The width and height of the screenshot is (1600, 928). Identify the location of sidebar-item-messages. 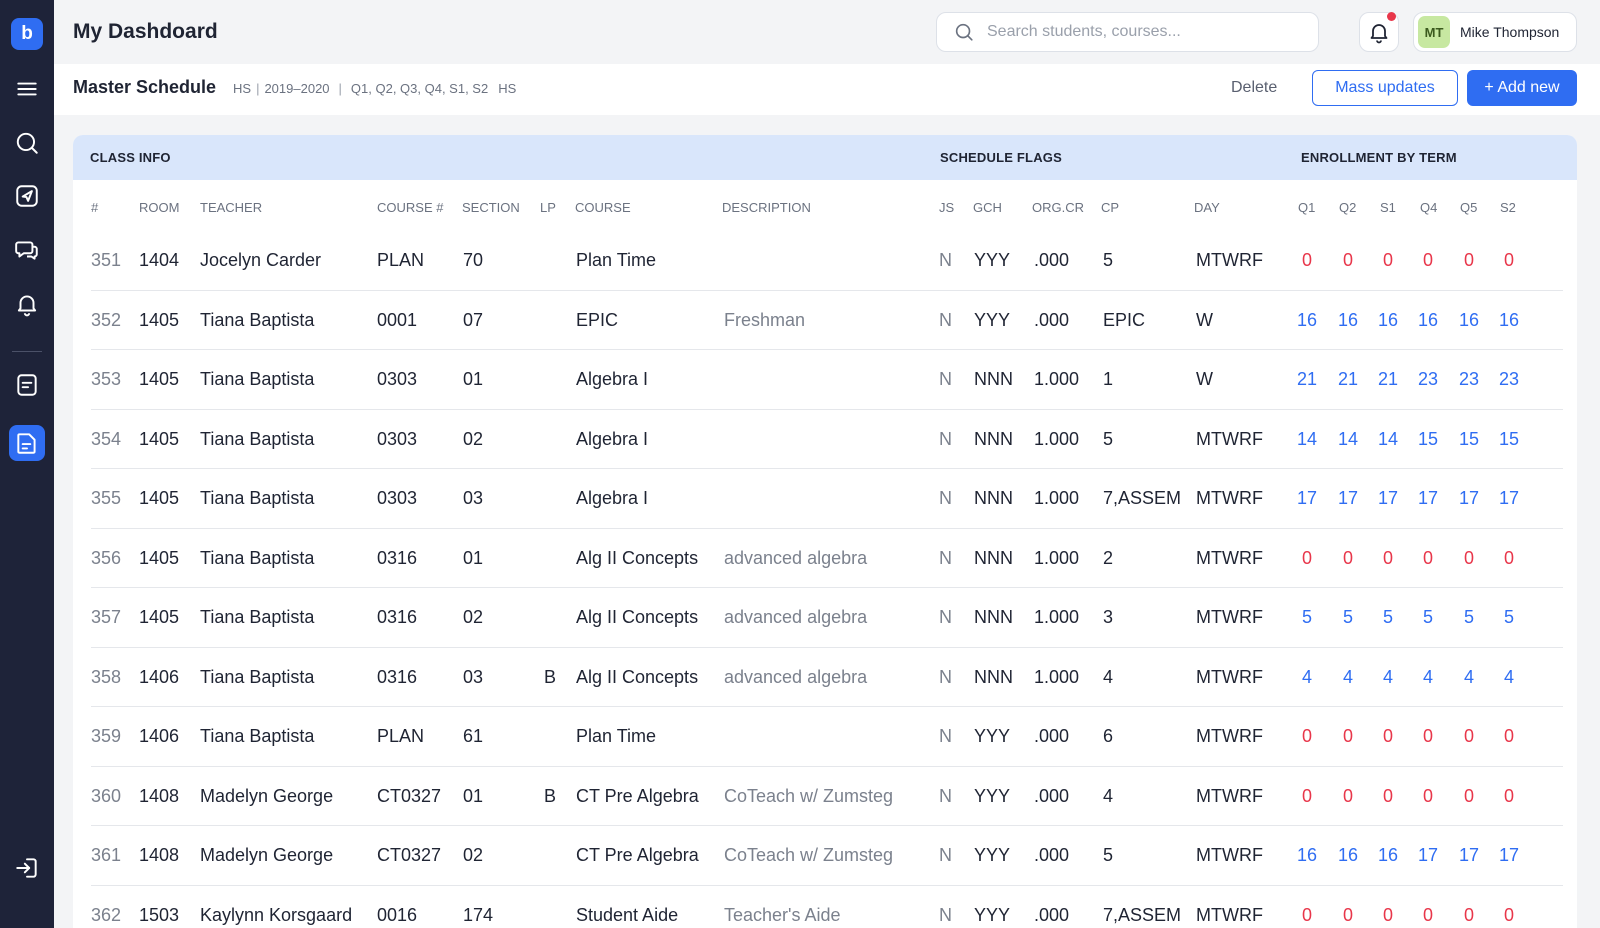
(27, 250).